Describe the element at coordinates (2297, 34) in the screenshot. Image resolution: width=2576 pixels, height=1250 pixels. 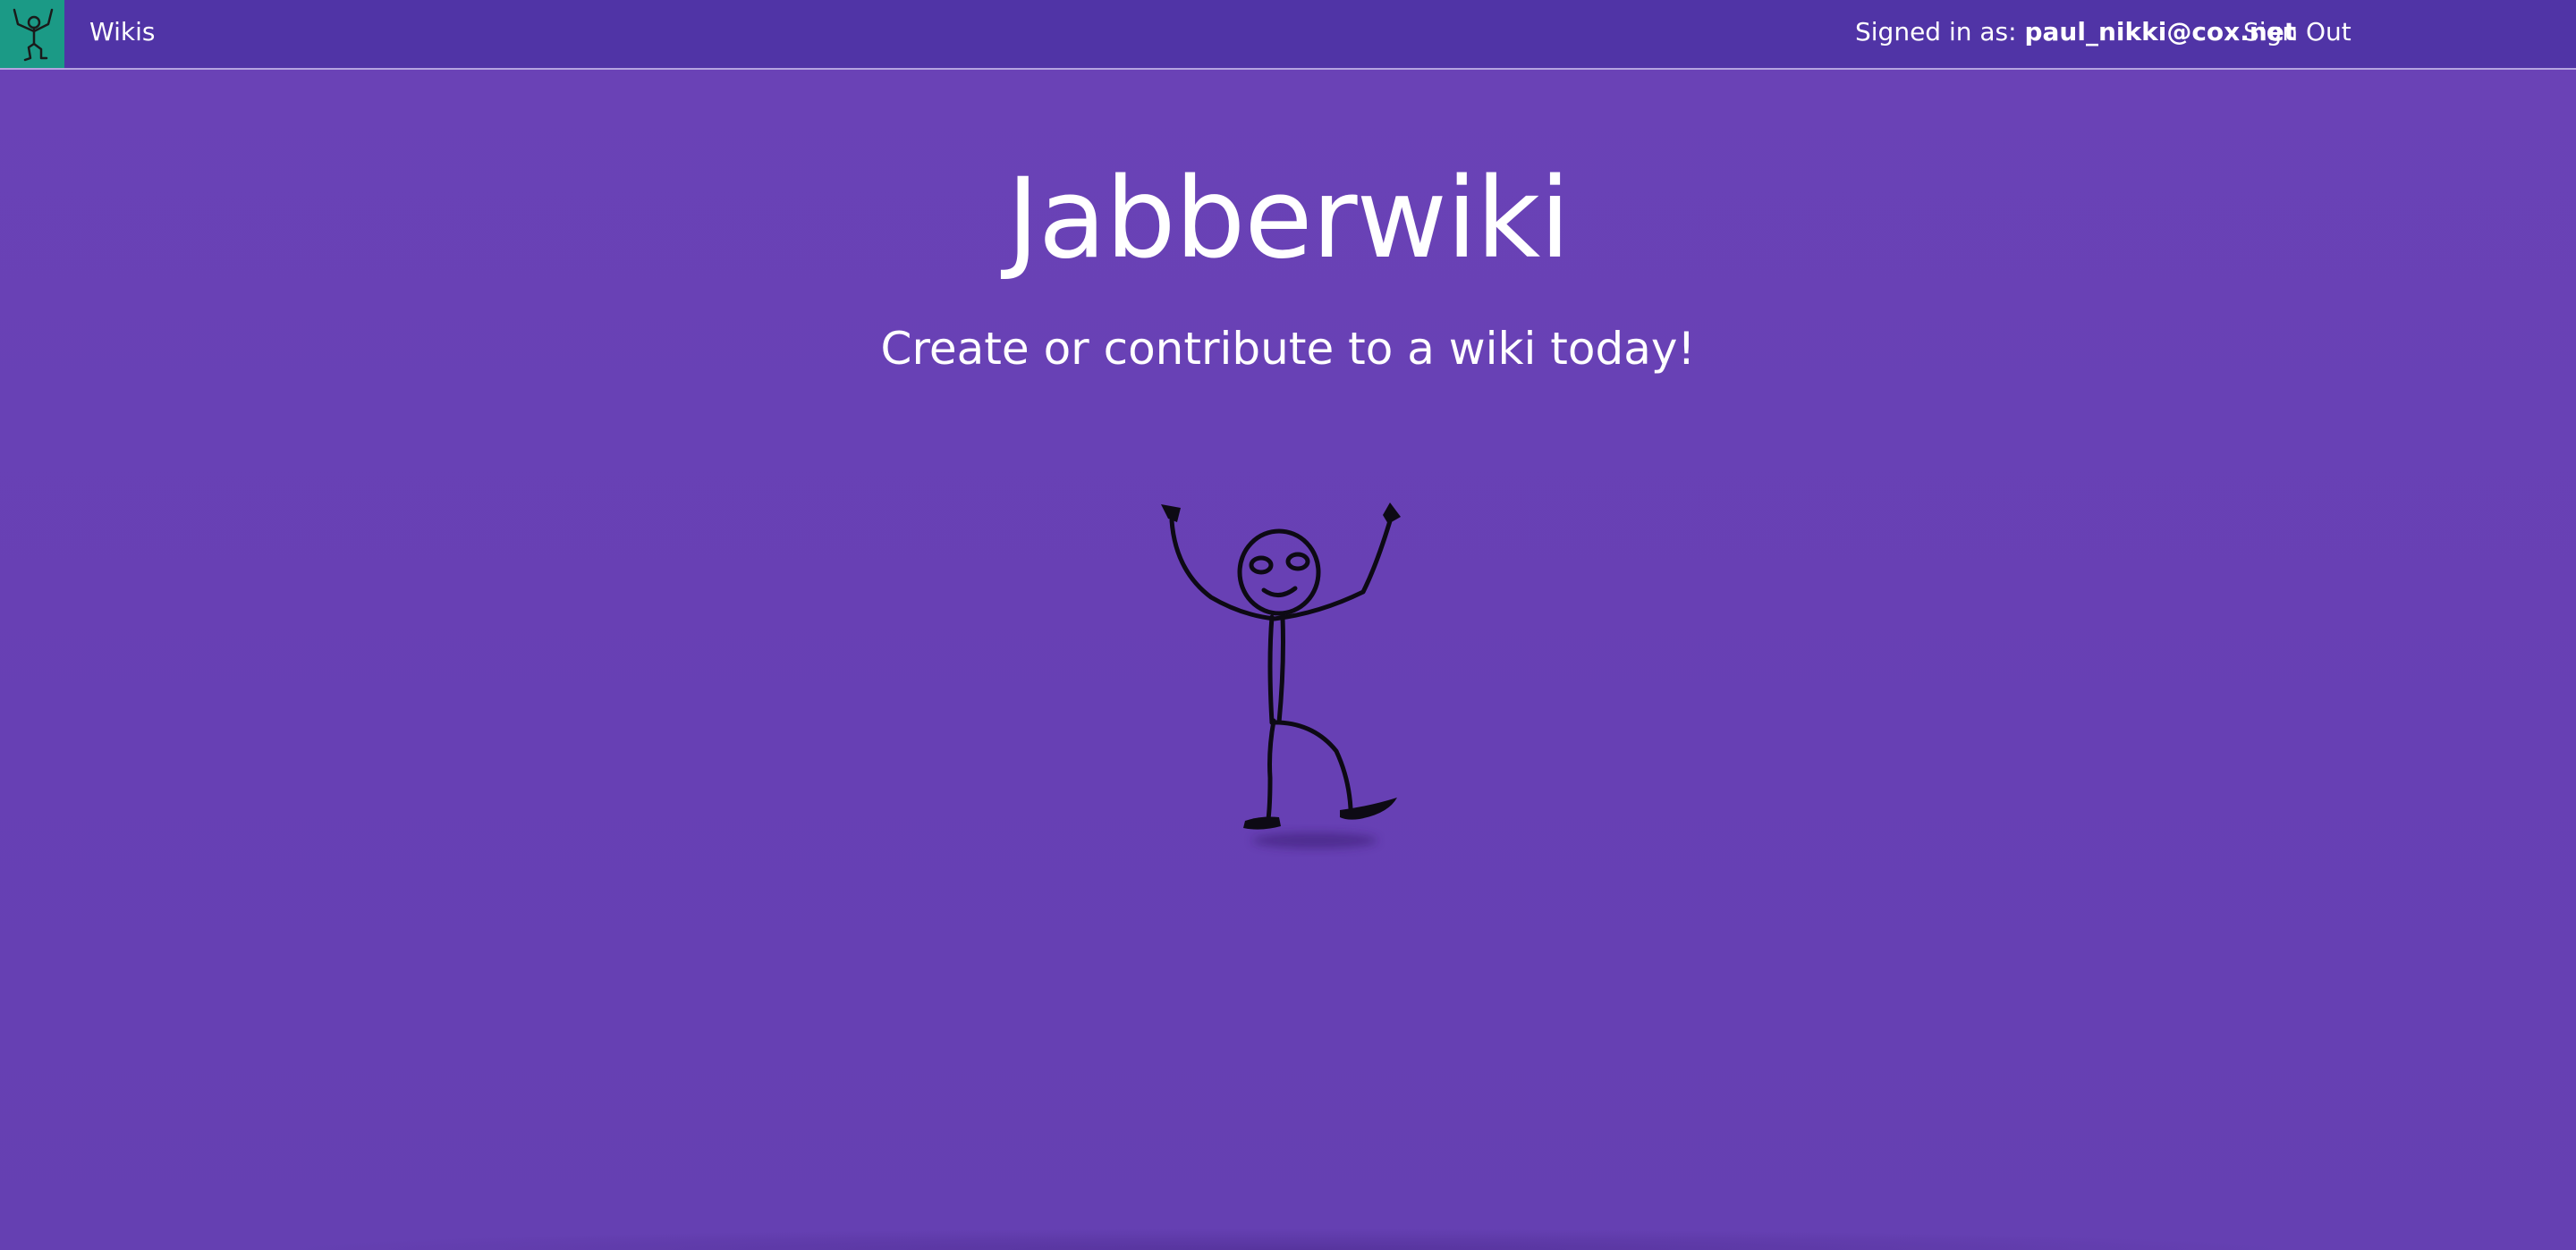
I see `sign-out-link: Sign Out` at that location.